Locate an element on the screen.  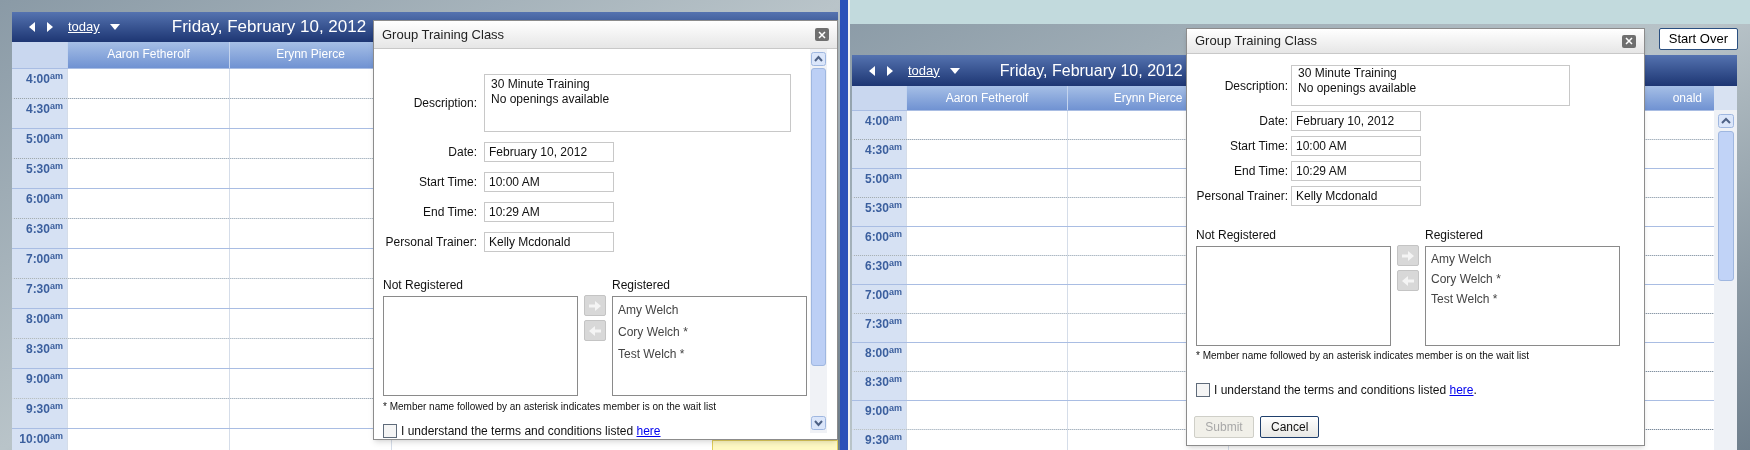
scrollbar-corner is located at coordinates (1725, 98).